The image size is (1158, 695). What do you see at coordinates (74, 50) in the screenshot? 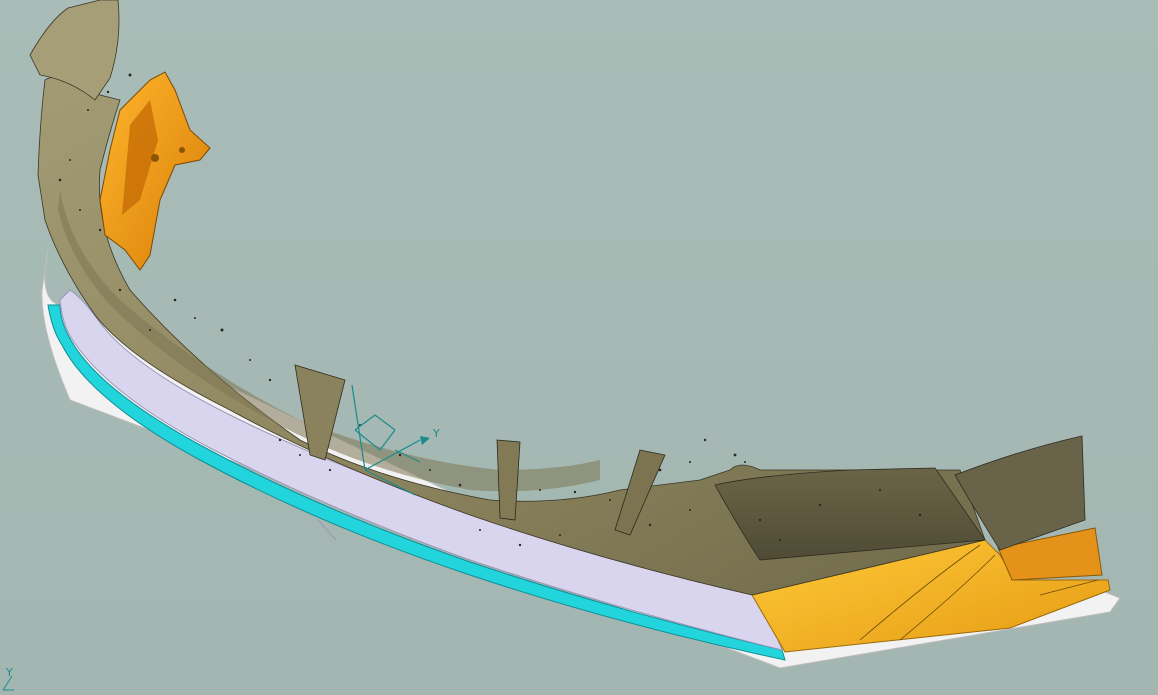
I see `scan-top-left-flap` at bounding box center [74, 50].